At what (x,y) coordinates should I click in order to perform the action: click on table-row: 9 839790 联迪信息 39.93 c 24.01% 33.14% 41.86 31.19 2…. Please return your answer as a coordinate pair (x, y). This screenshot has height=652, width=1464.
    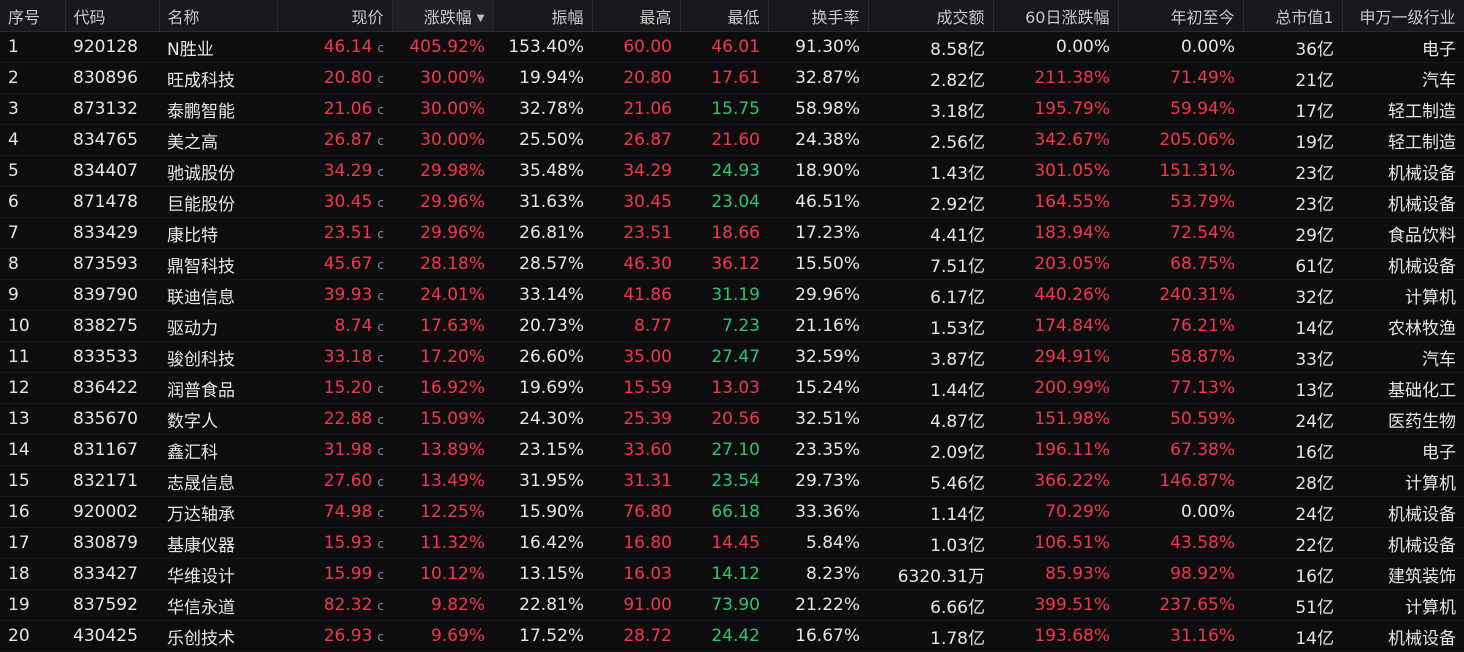
    Looking at the image, I should click on (732, 295).